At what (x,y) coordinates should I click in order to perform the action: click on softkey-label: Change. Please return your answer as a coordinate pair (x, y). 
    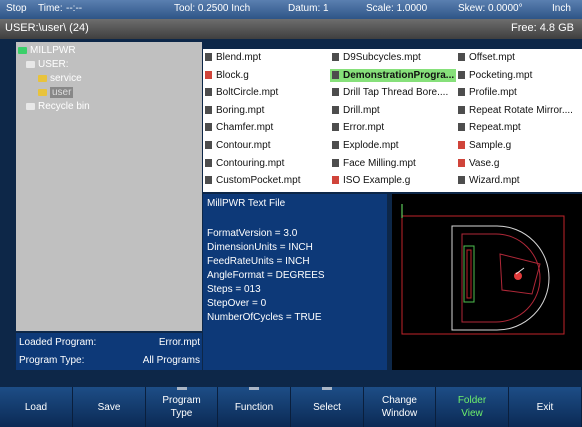
    Looking at the image, I should click on (399, 400).